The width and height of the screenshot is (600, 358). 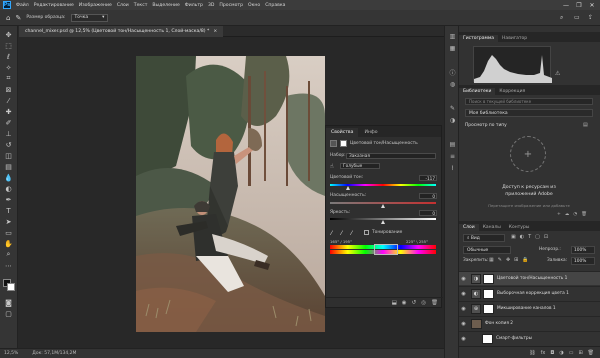 What do you see at coordinates (529, 338) in the screenshot?
I see `layer-row: ◉ Смарт-фильтры` at bounding box center [529, 338].